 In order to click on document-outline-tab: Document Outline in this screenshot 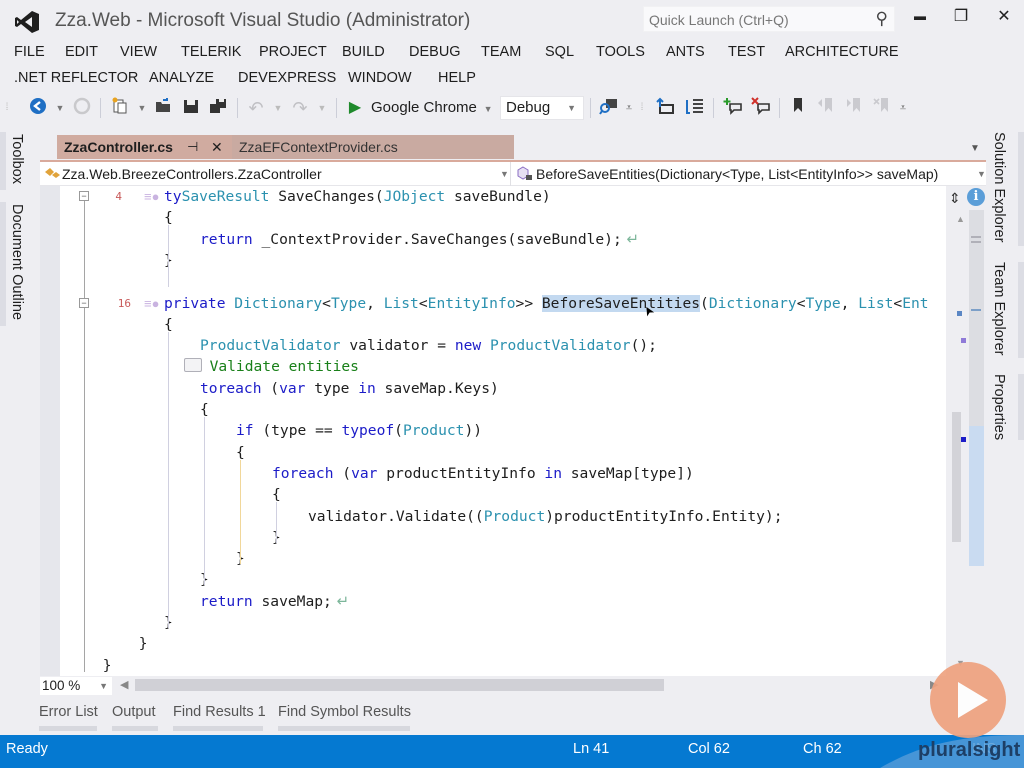, I will do `click(17, 262)`.